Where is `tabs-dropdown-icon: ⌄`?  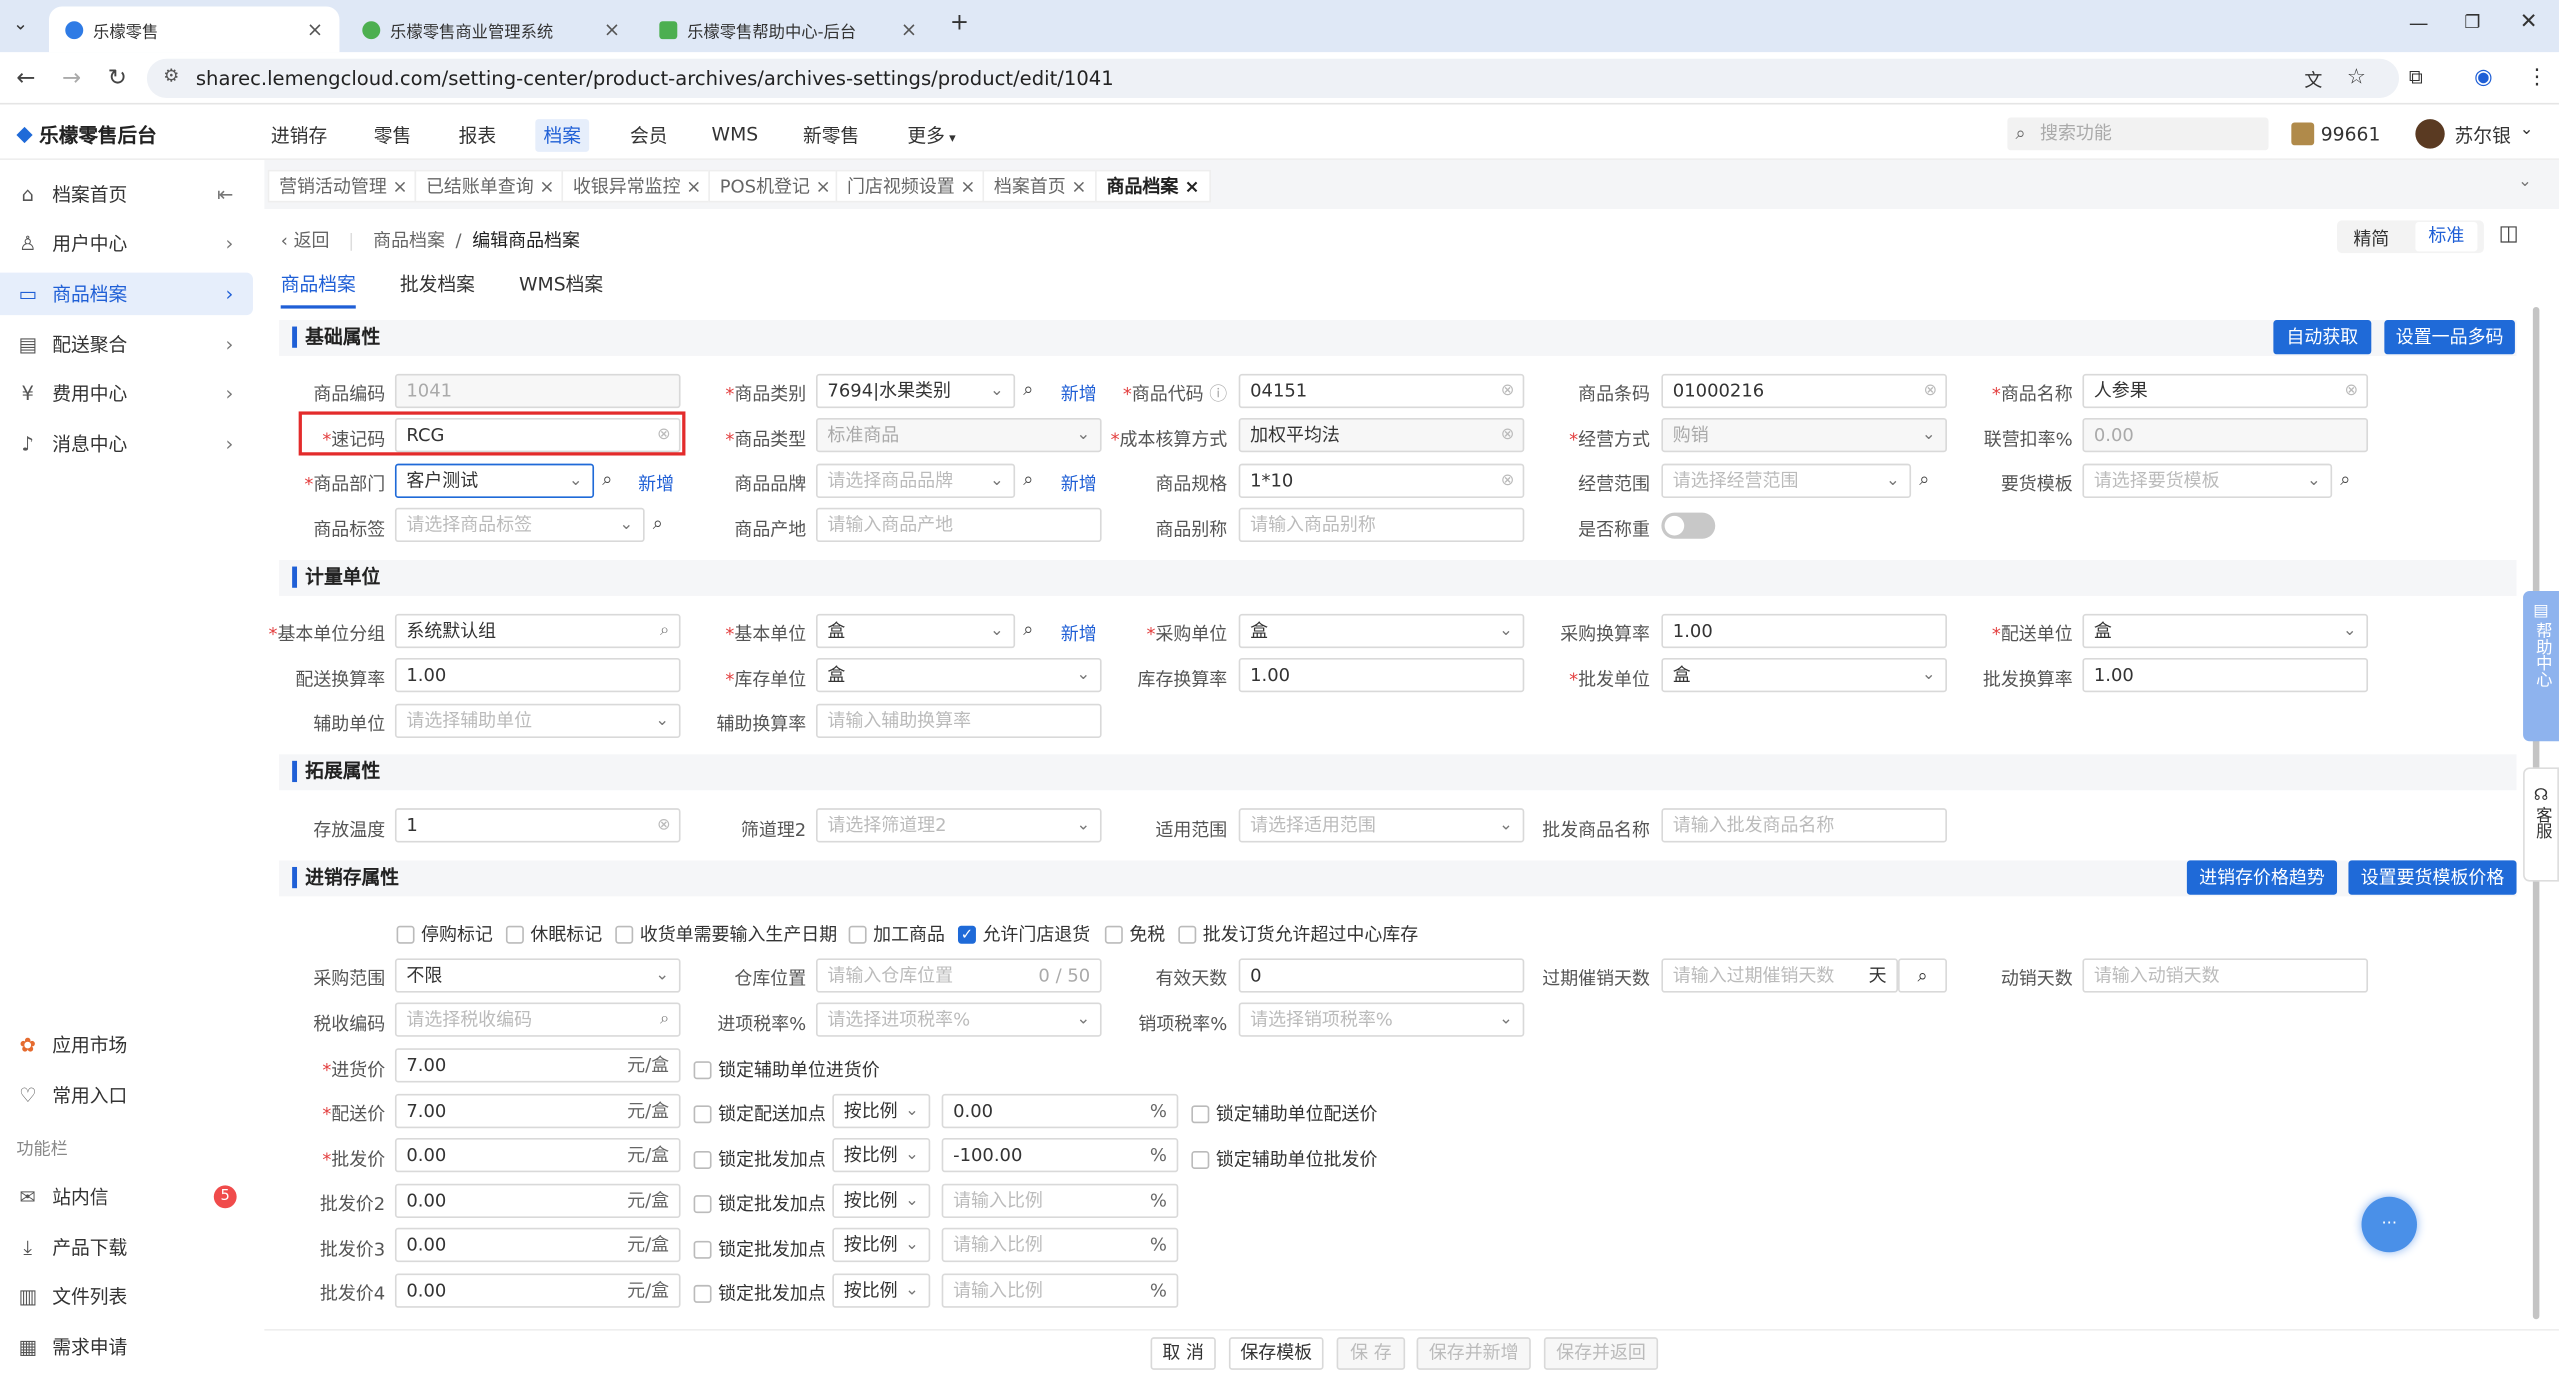
tabs-dropdown-icon: ⌄ is located at coordinates (2525, 182).